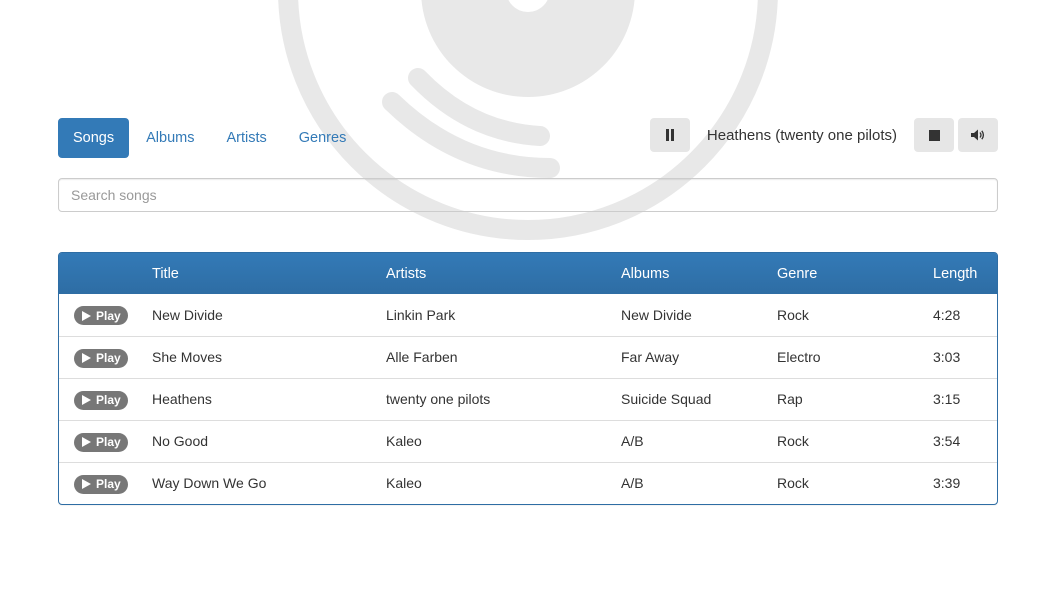 Image resolution: width=1055 pixels, height=600 pixels. Describe the element at coordinates (209, 483) in the screenshot. I see `cell-title: Way Down We Go` at that location.